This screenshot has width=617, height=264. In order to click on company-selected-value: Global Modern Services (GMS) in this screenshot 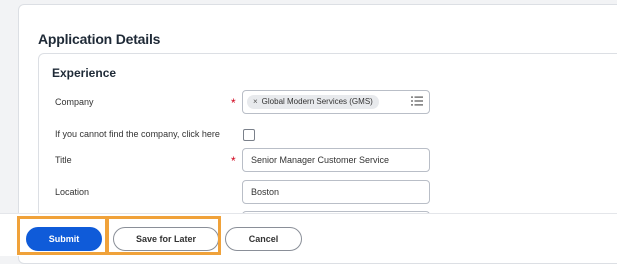, I will do `click(317, 101)`.